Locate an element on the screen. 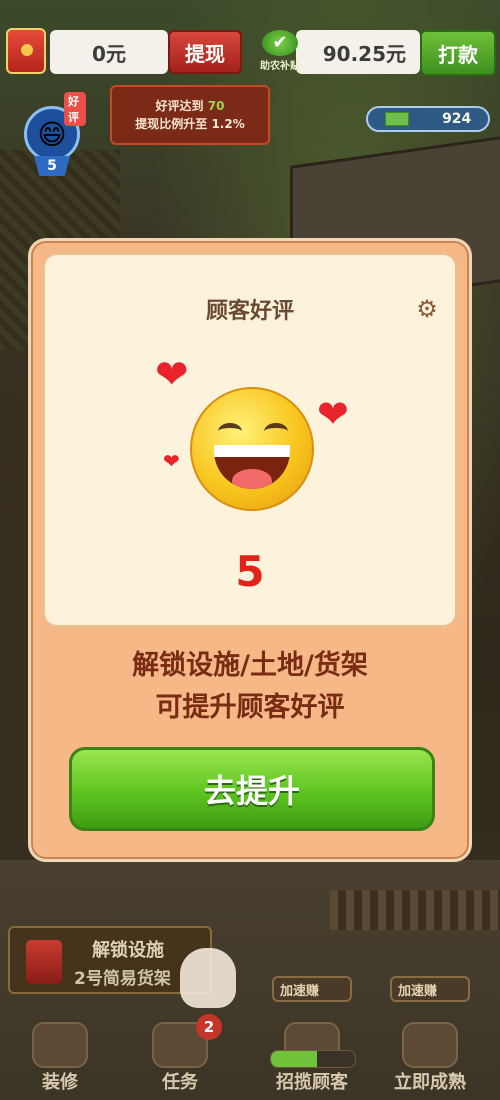 This screenshot has height=1100, width=500. banknote-icon is located at coordinates (396, 119).